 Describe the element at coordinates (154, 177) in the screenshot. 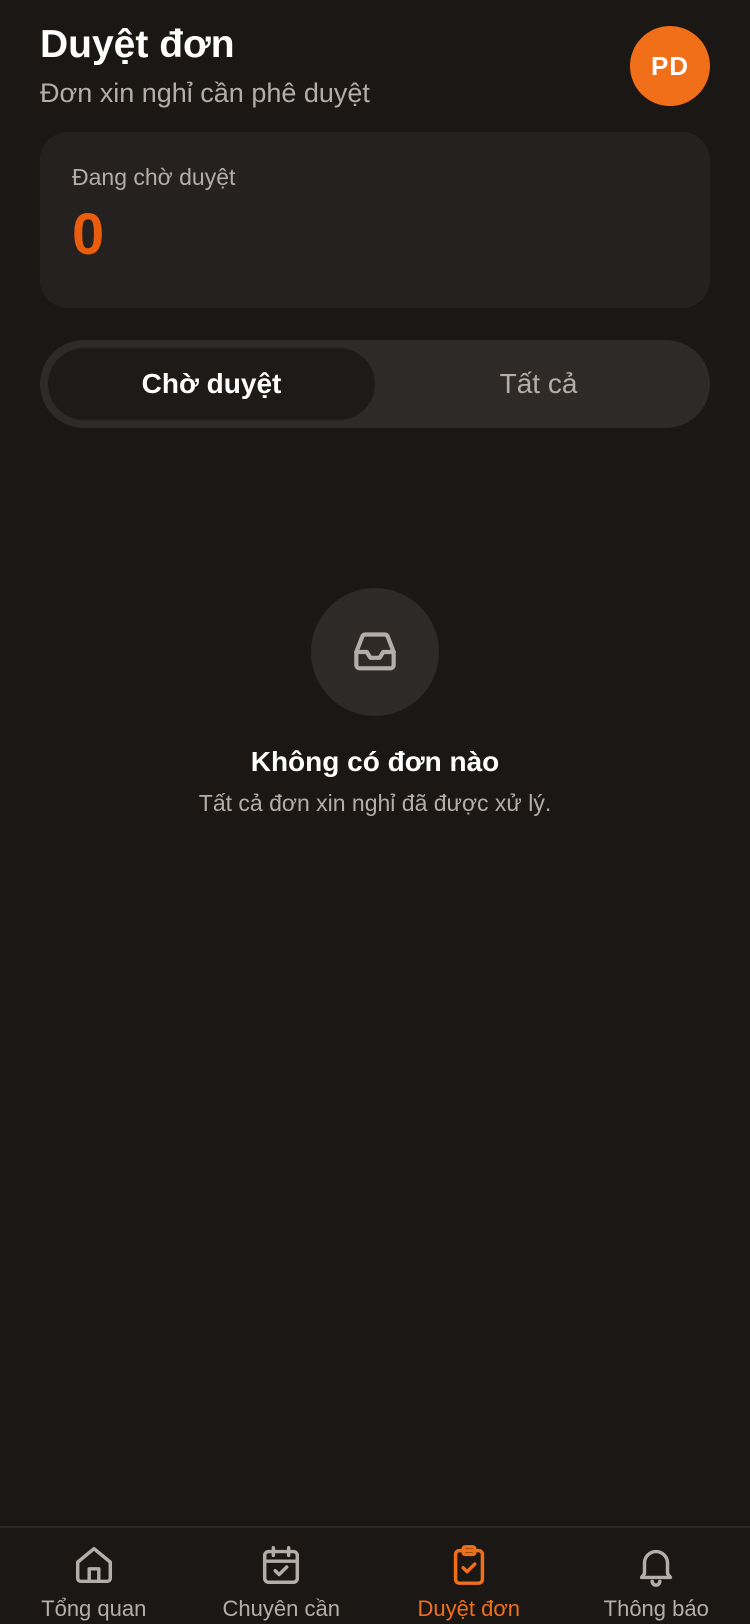

I see `pending-stat-label: Đang chờ duyệt` at that location.